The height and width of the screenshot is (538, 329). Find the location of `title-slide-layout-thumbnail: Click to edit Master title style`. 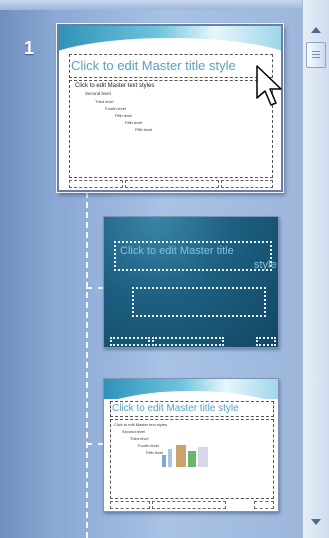

title-slide-layout-thumbnail: Click to edit Master title style is located at coordinates (191, 282).